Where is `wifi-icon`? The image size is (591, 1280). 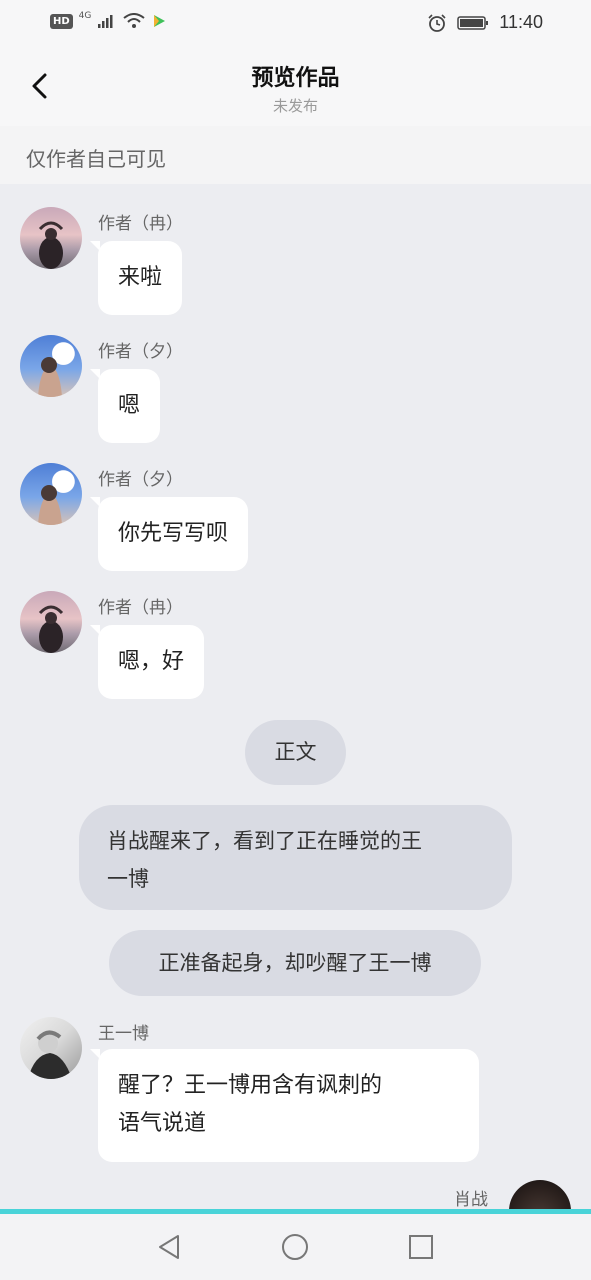
wifi-icon is located at coordinates (134, 20).